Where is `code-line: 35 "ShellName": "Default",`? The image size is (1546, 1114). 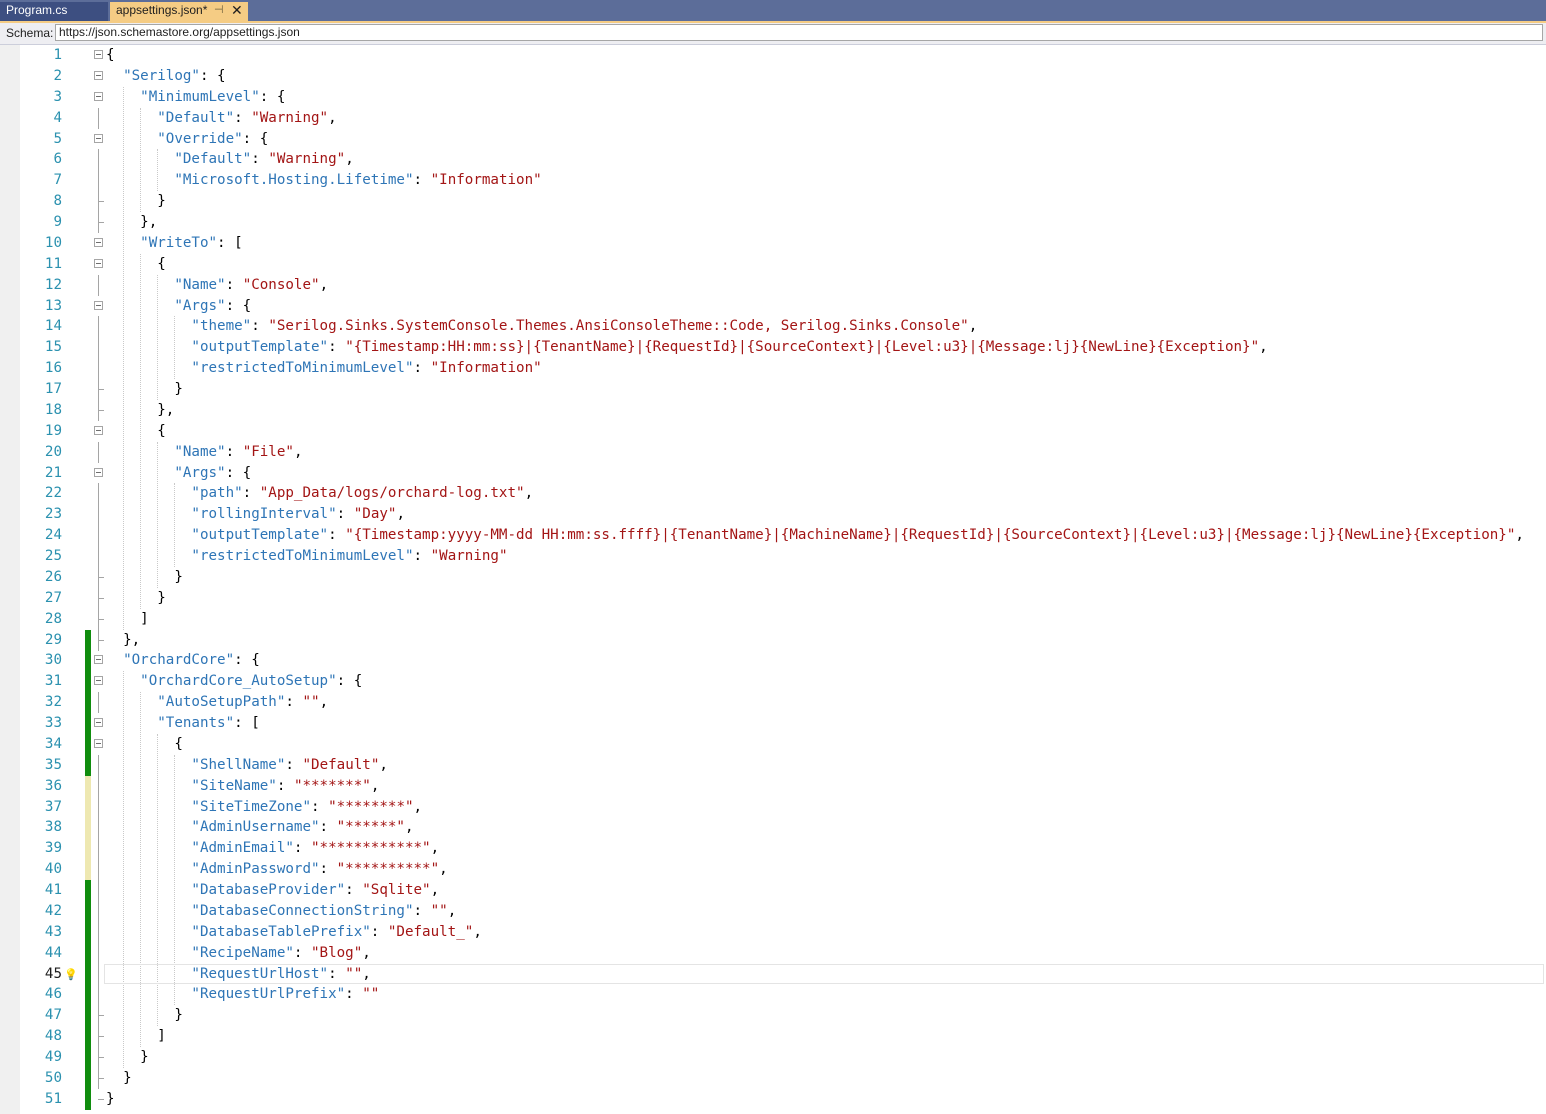
code-line: 35 "ShellName": "Default", is located at coordinates (773, 765).